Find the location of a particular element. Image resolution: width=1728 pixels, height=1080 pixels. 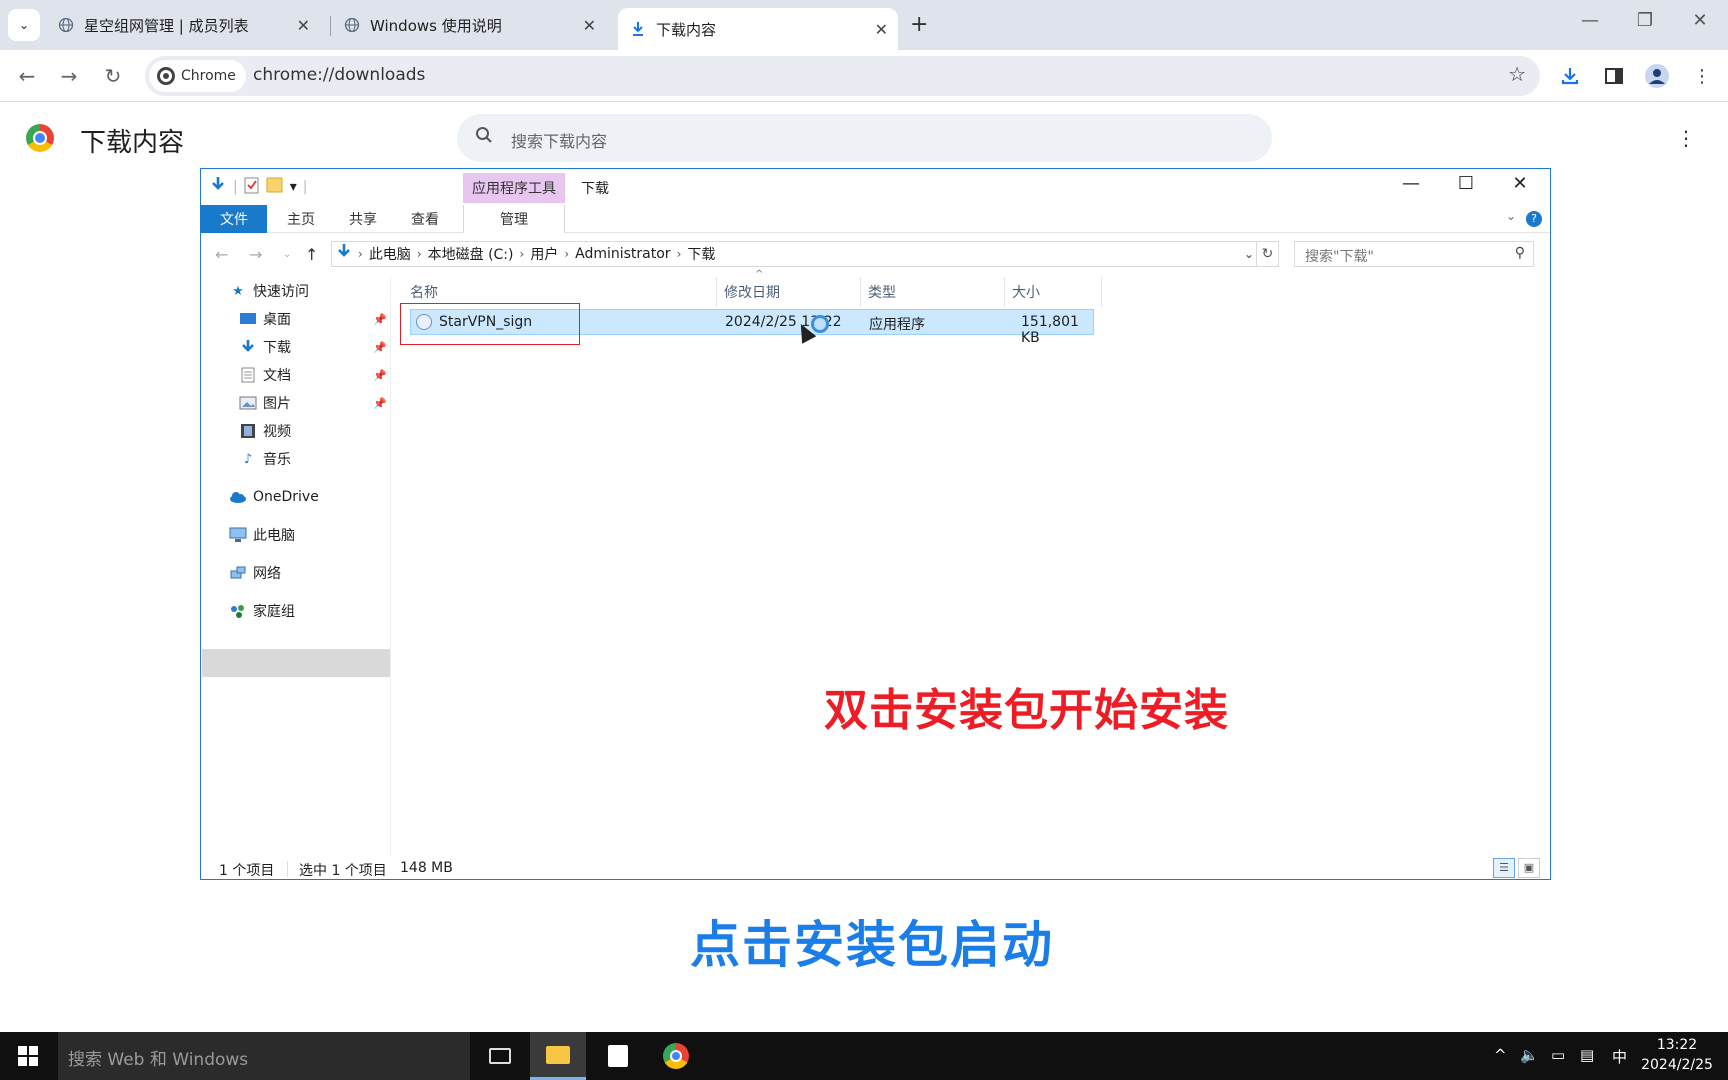

customize-dropdown-icon: ▾ is located at coordinates (293, 187).